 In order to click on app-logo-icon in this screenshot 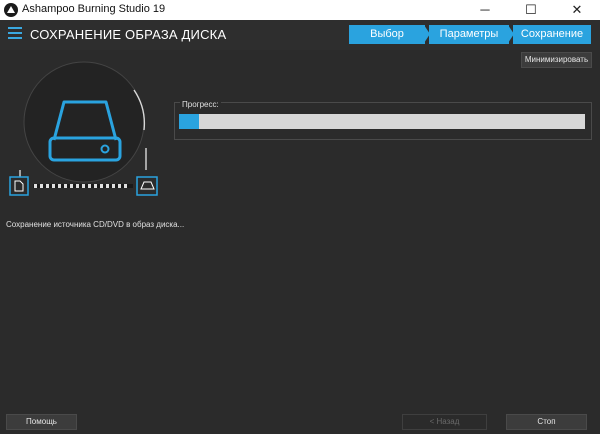, I will do `click(11, 10)`.